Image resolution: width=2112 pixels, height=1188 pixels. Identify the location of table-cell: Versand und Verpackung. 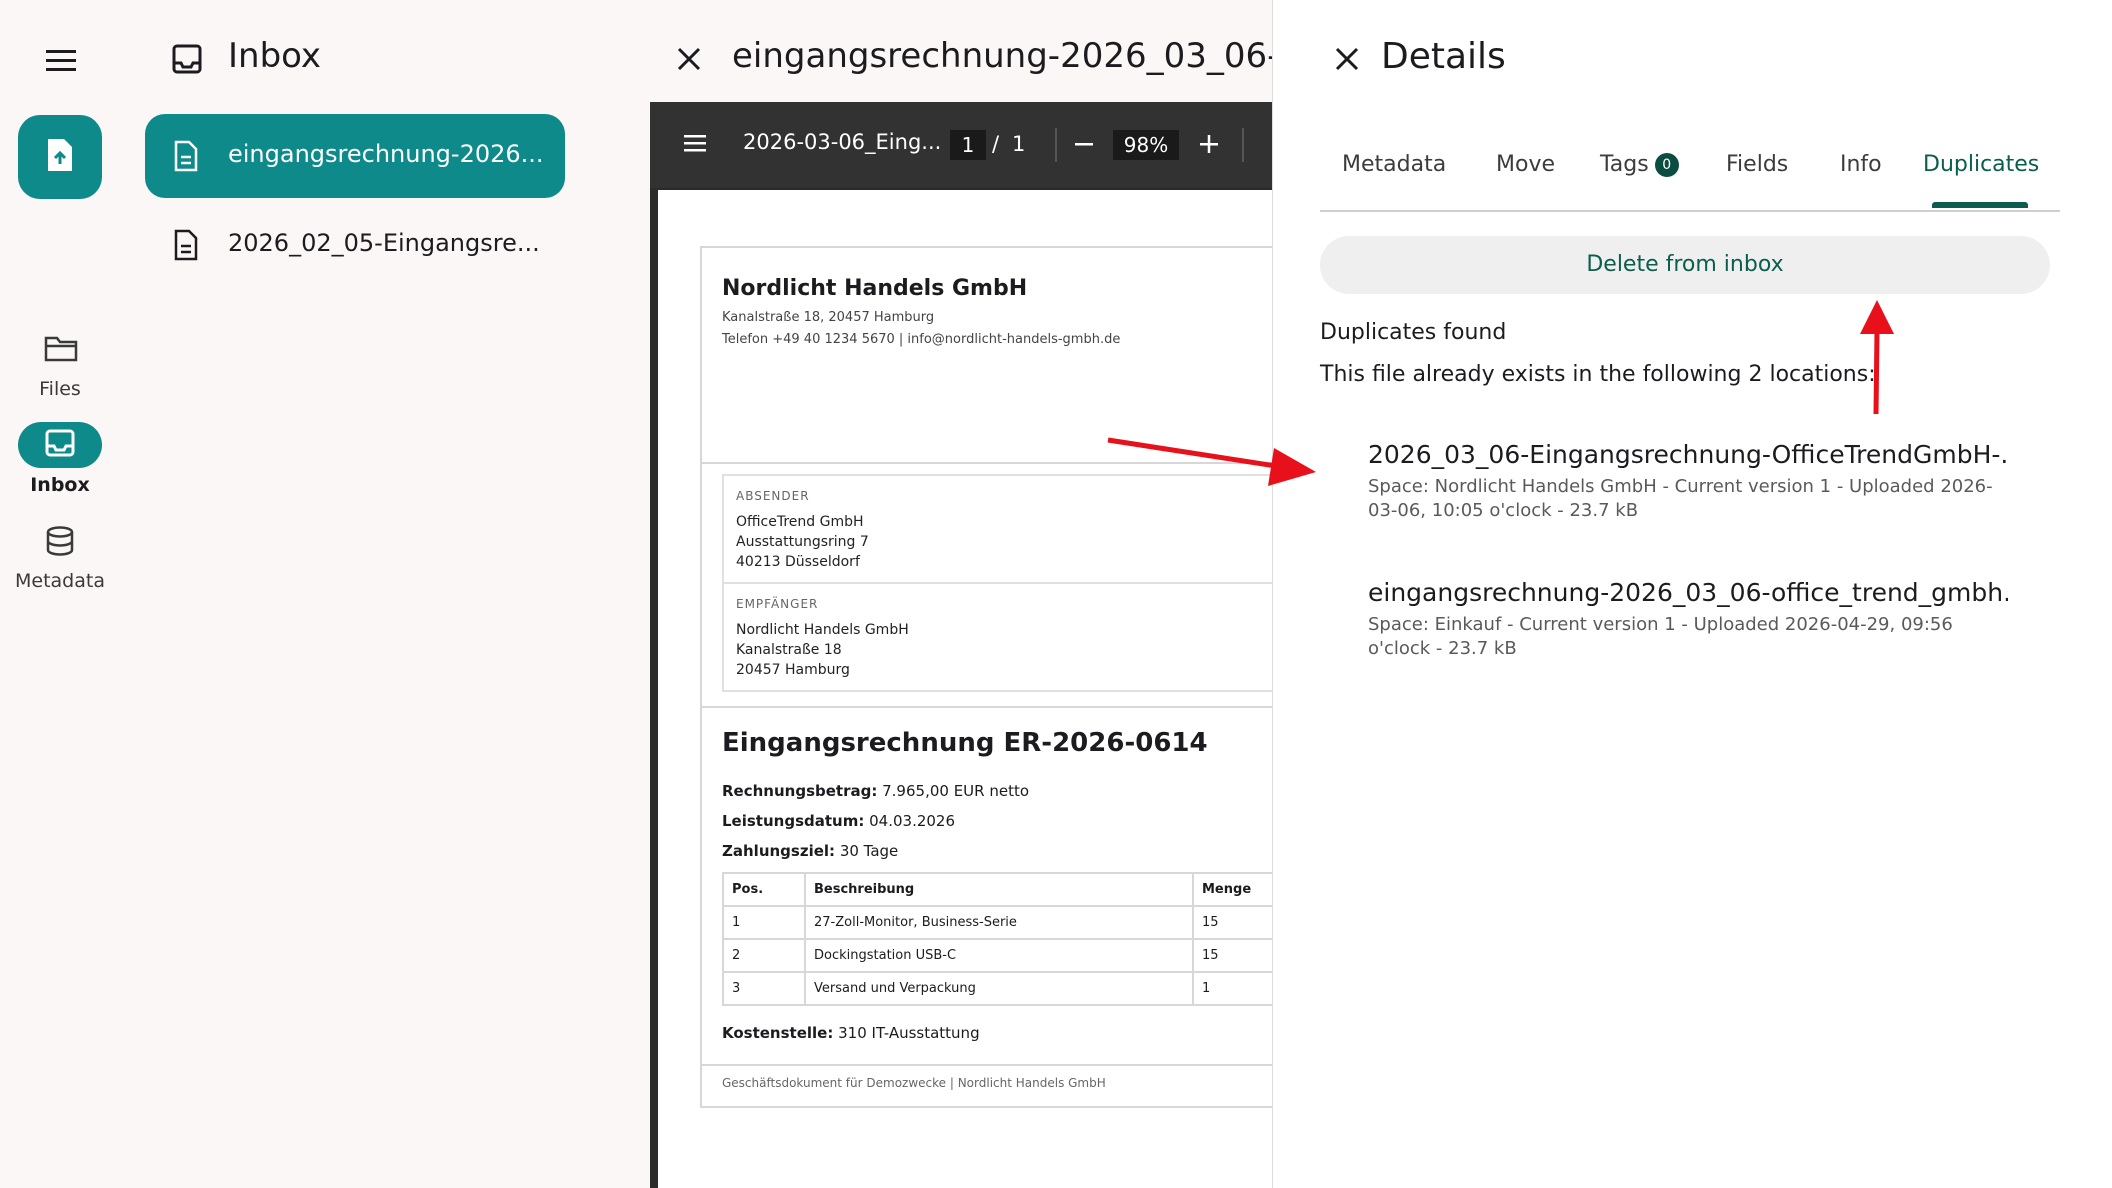
(999, 988).